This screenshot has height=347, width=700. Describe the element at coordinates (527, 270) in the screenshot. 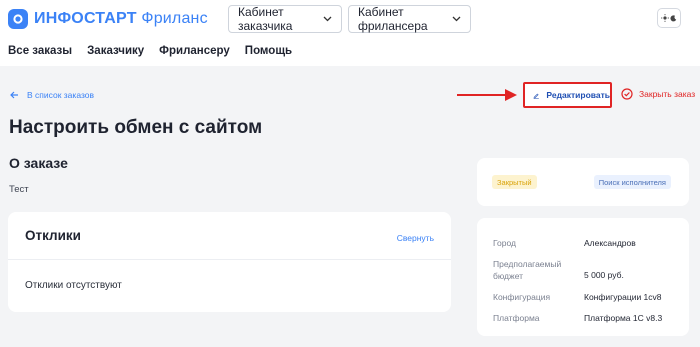

I see `detail-label: Предполагаемый бюджет` at that location.